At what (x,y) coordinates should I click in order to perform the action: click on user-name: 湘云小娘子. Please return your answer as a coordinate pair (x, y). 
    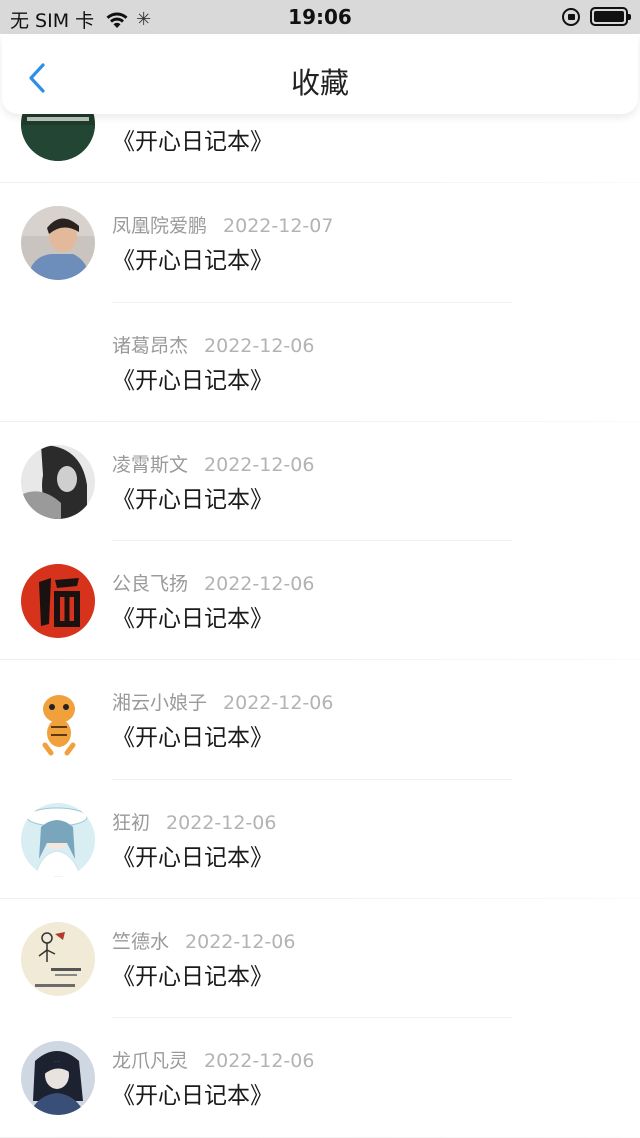
    Looking at the image, I should click on (159, 703).